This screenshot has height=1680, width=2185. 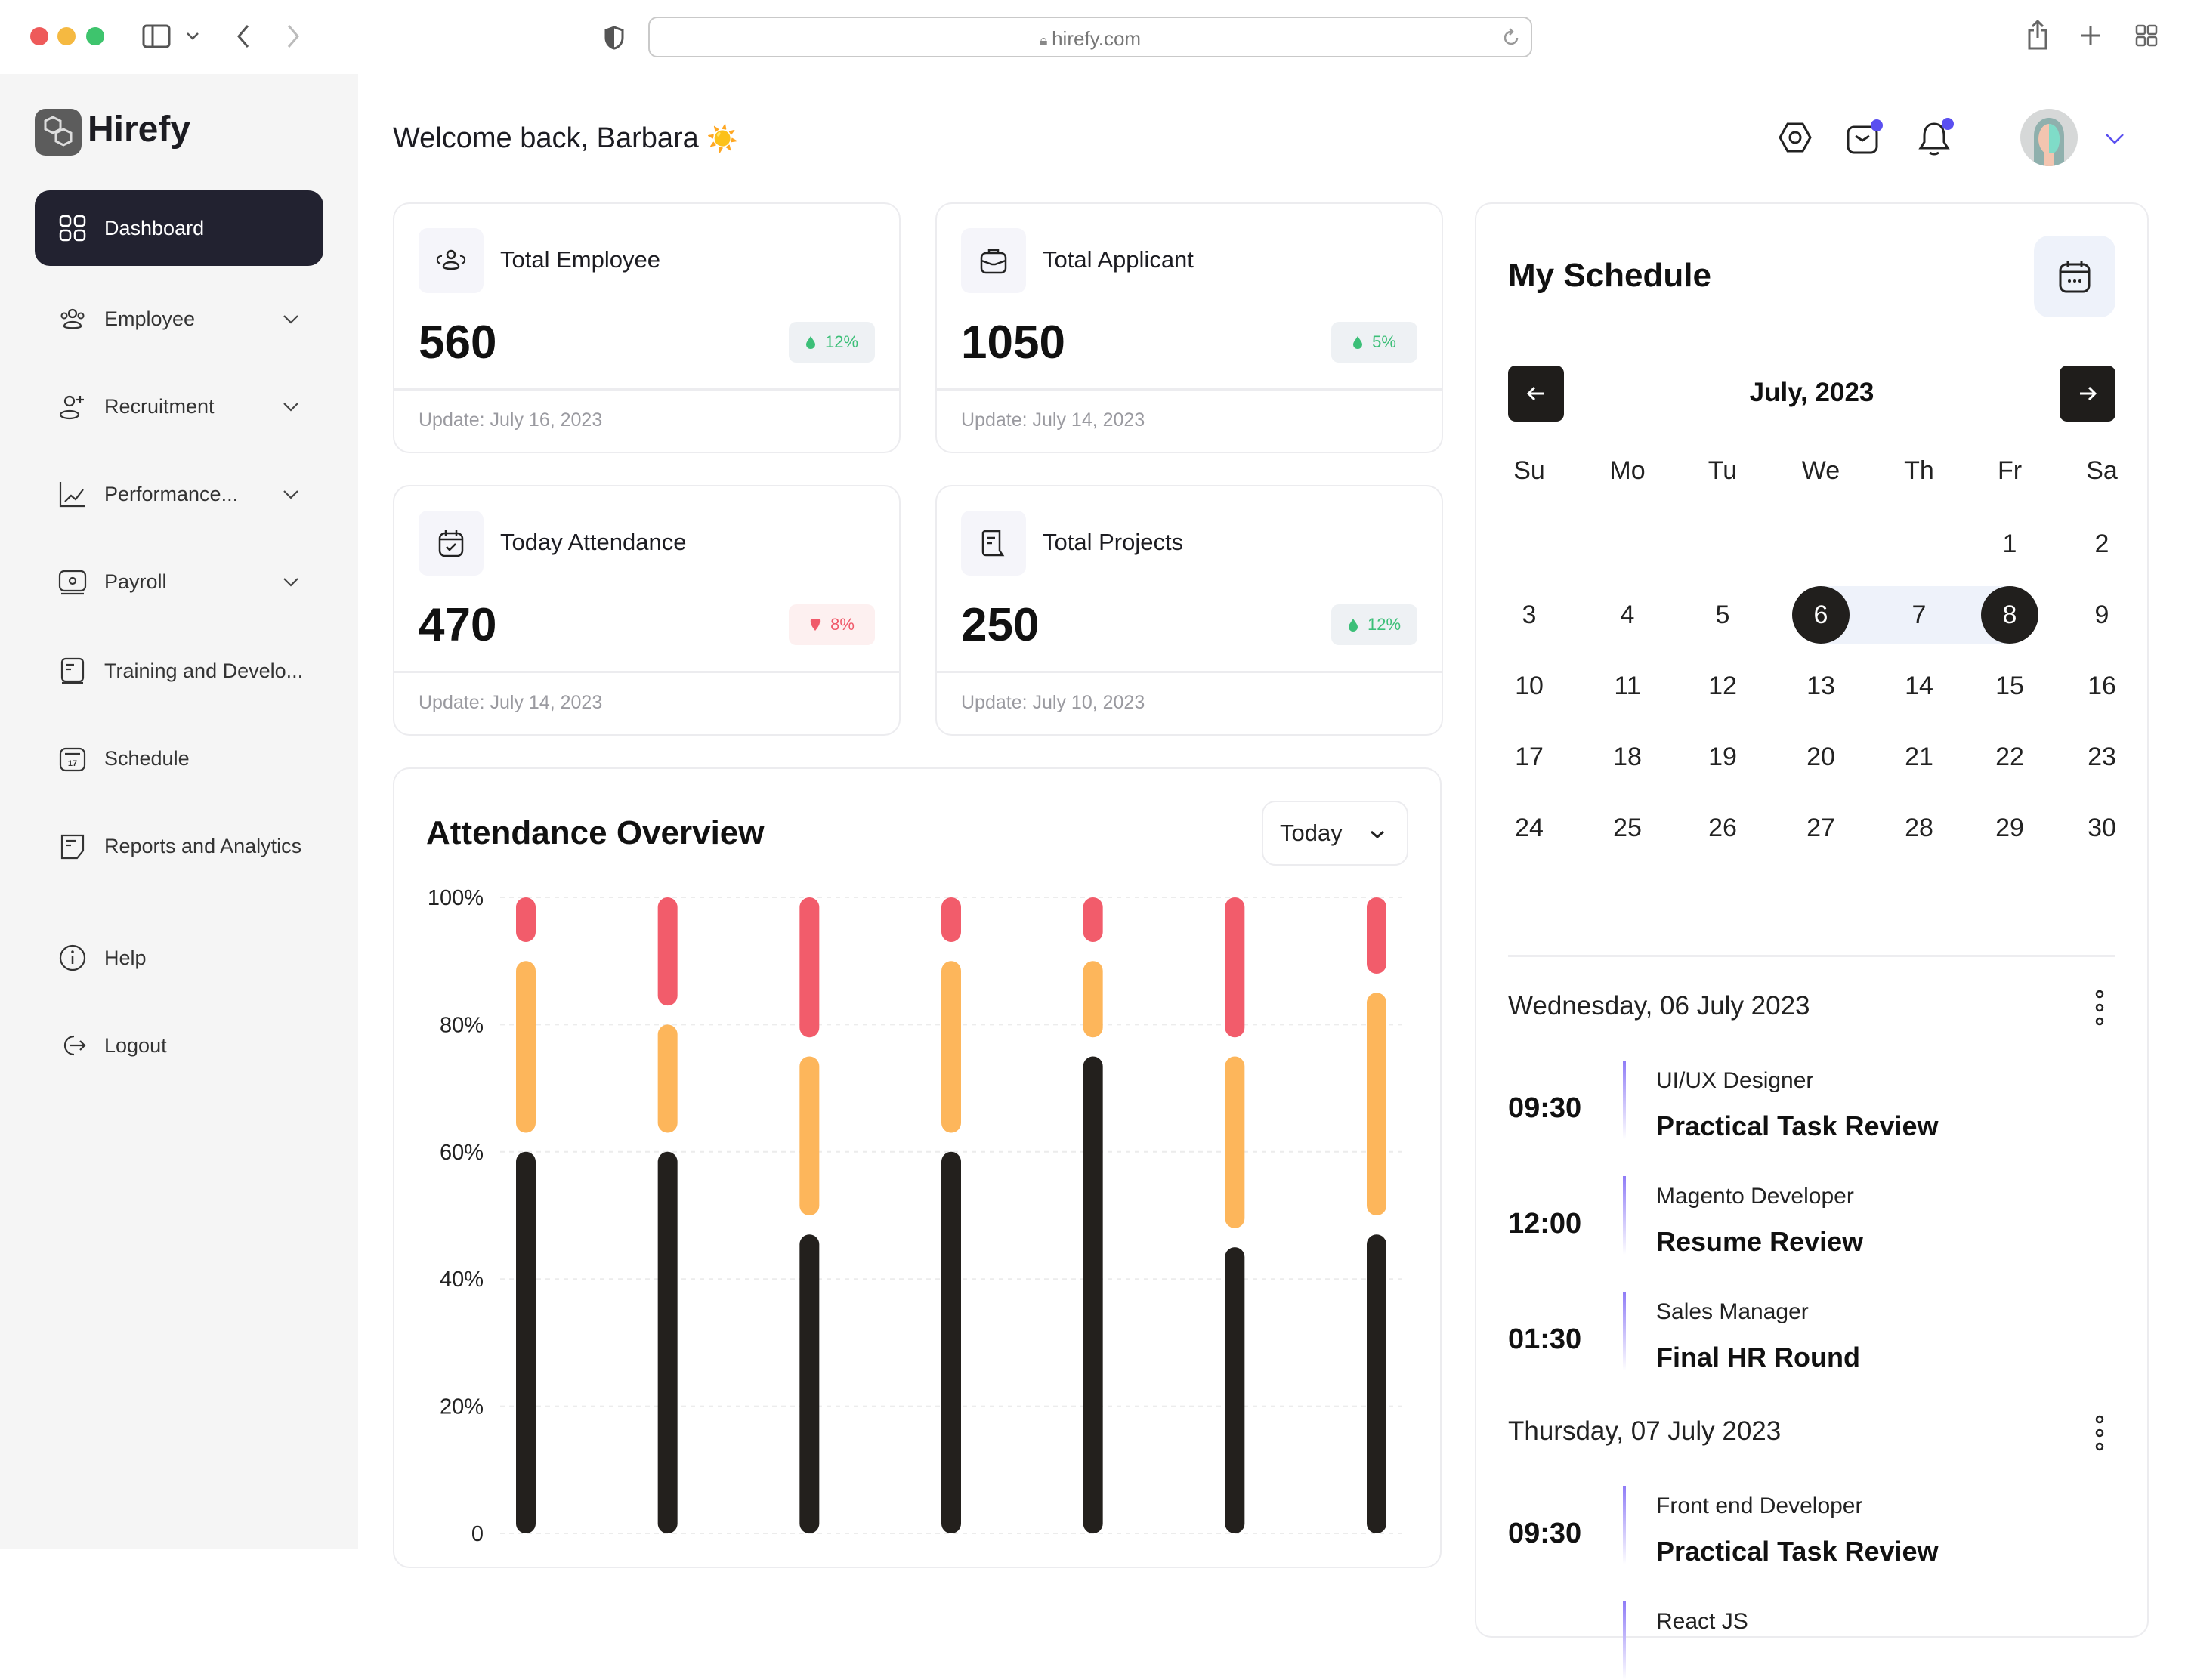 I want to click on weekday-label: Su, so click(x=1529, y=470).